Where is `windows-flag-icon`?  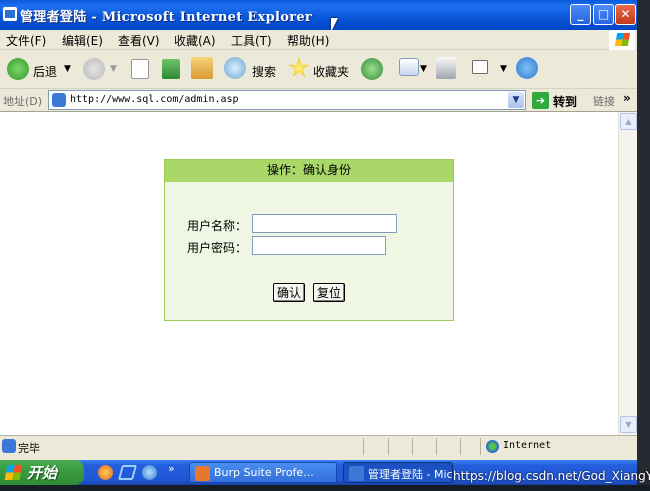 windows-flag-icon is located at coordinates (13, 472).